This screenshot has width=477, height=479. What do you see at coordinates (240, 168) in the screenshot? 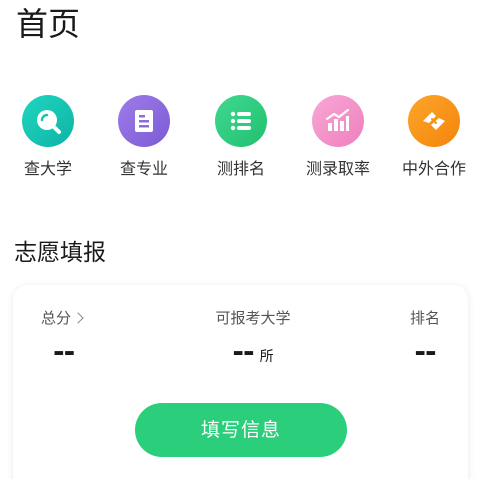
I see `nav-label: 测排名` at bounding box center [240, 168].